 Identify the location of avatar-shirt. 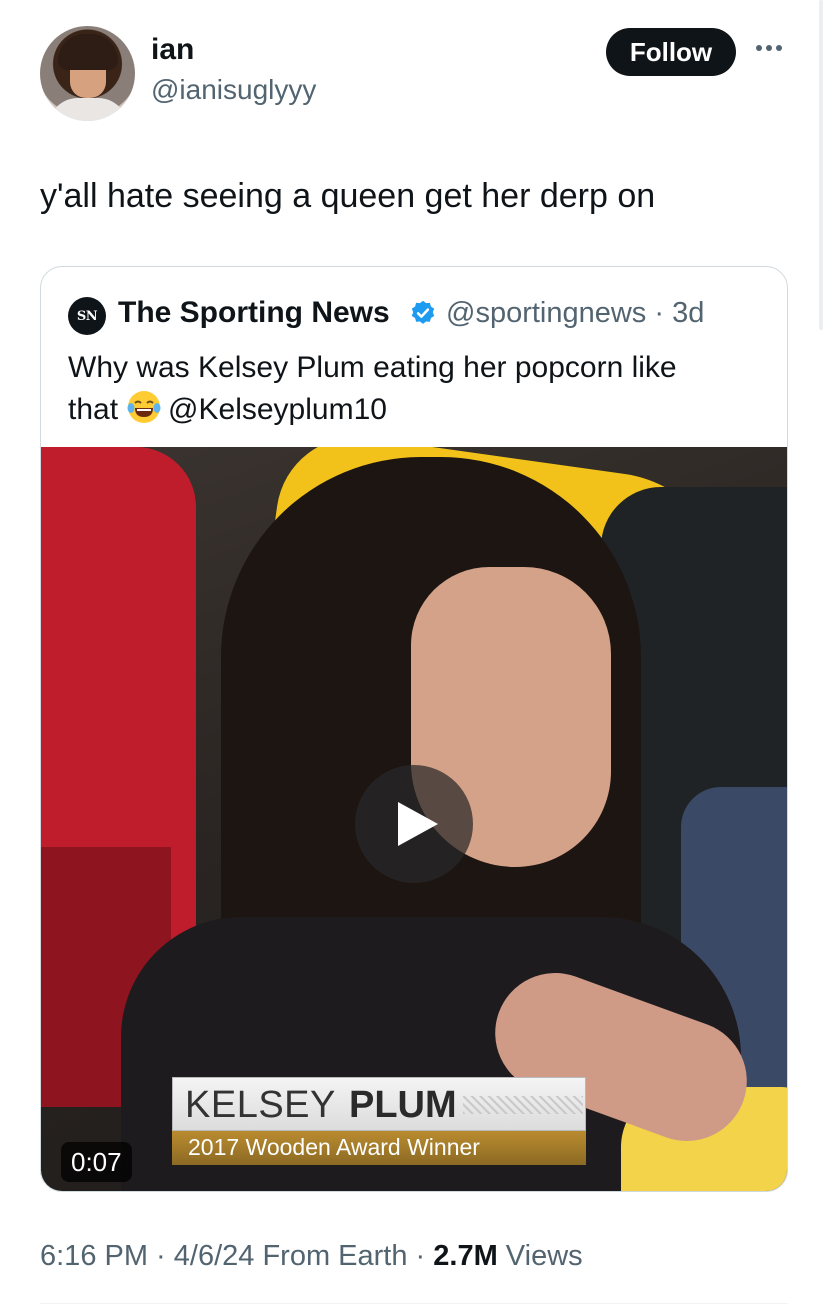
(88, 109).